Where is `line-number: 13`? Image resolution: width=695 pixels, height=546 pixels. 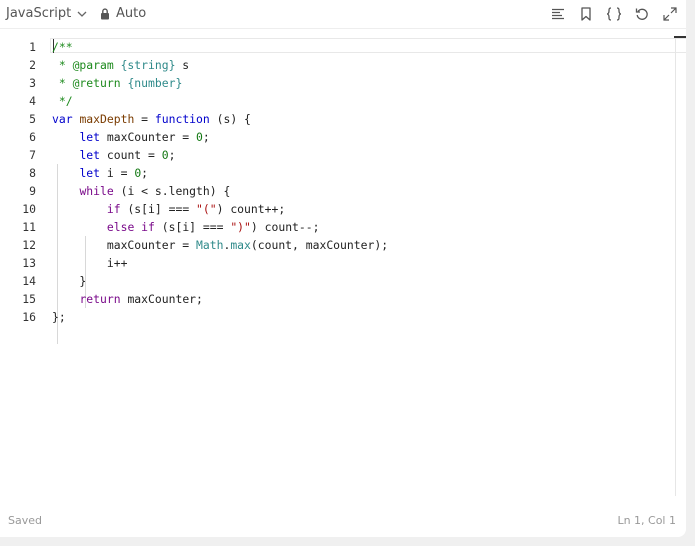
line-number: 13 is located at coordinates (29, 263).